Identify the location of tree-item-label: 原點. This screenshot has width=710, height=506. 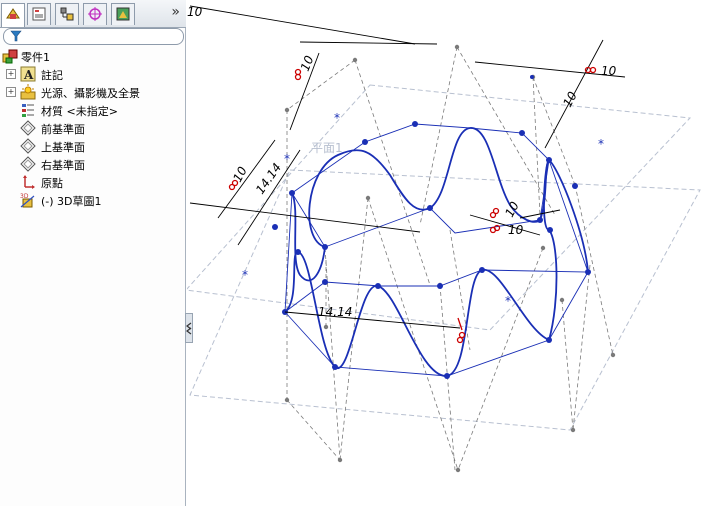
(52, 183).